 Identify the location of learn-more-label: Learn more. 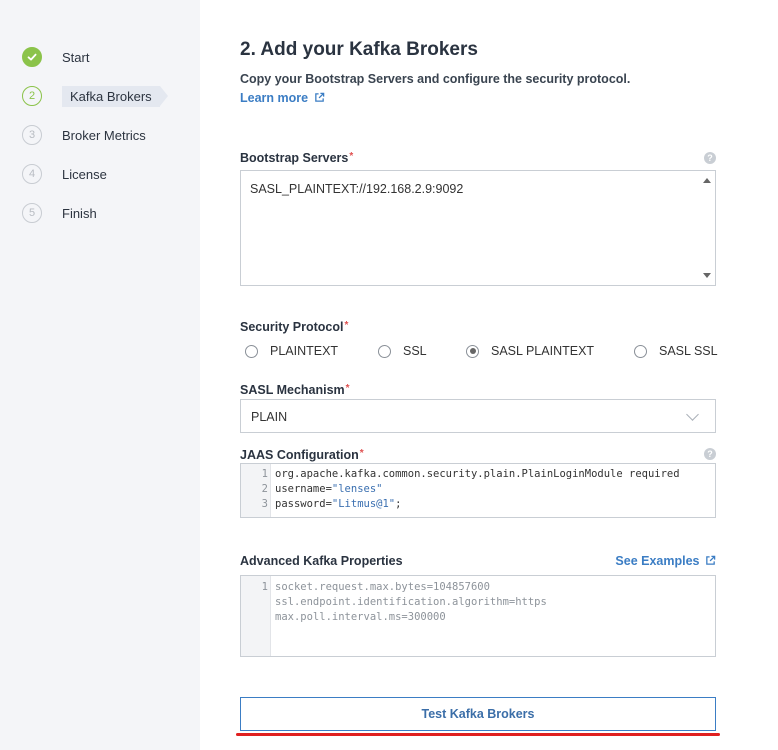
(274, 98).